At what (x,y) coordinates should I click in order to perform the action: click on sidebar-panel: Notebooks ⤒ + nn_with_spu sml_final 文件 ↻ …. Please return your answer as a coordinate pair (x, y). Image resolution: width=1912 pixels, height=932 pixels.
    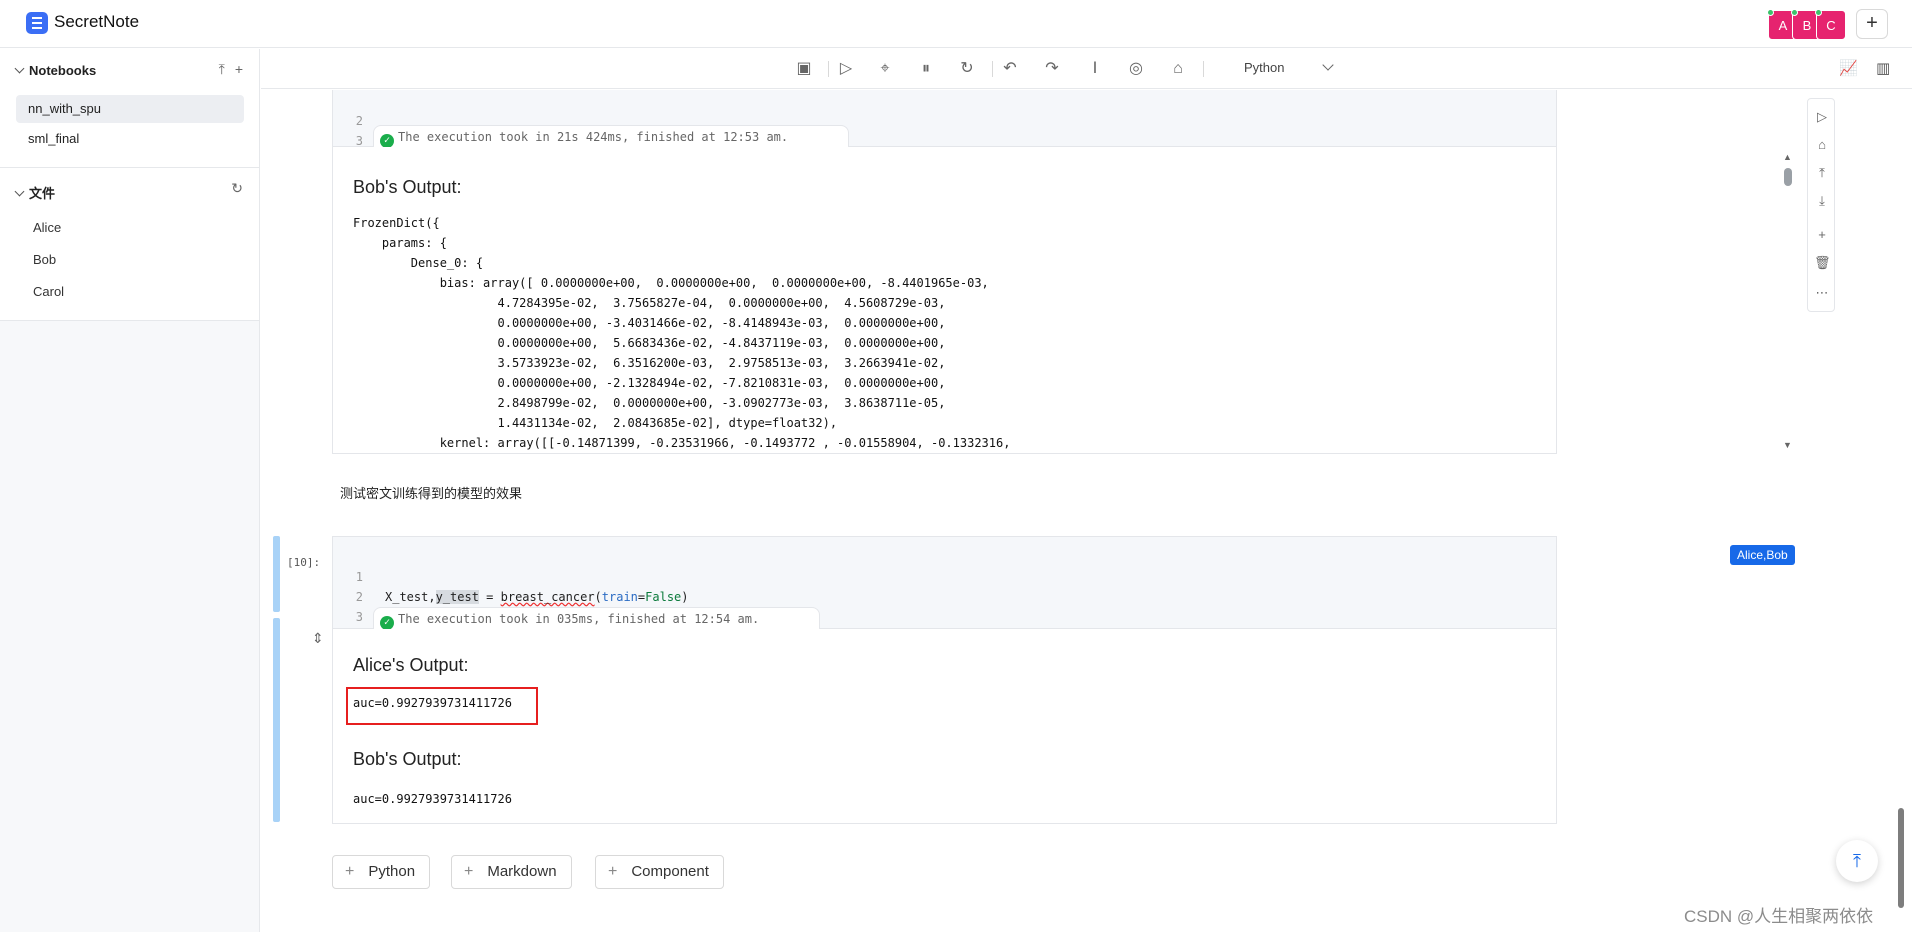
    Looking at the image, I should click on (129, 185).